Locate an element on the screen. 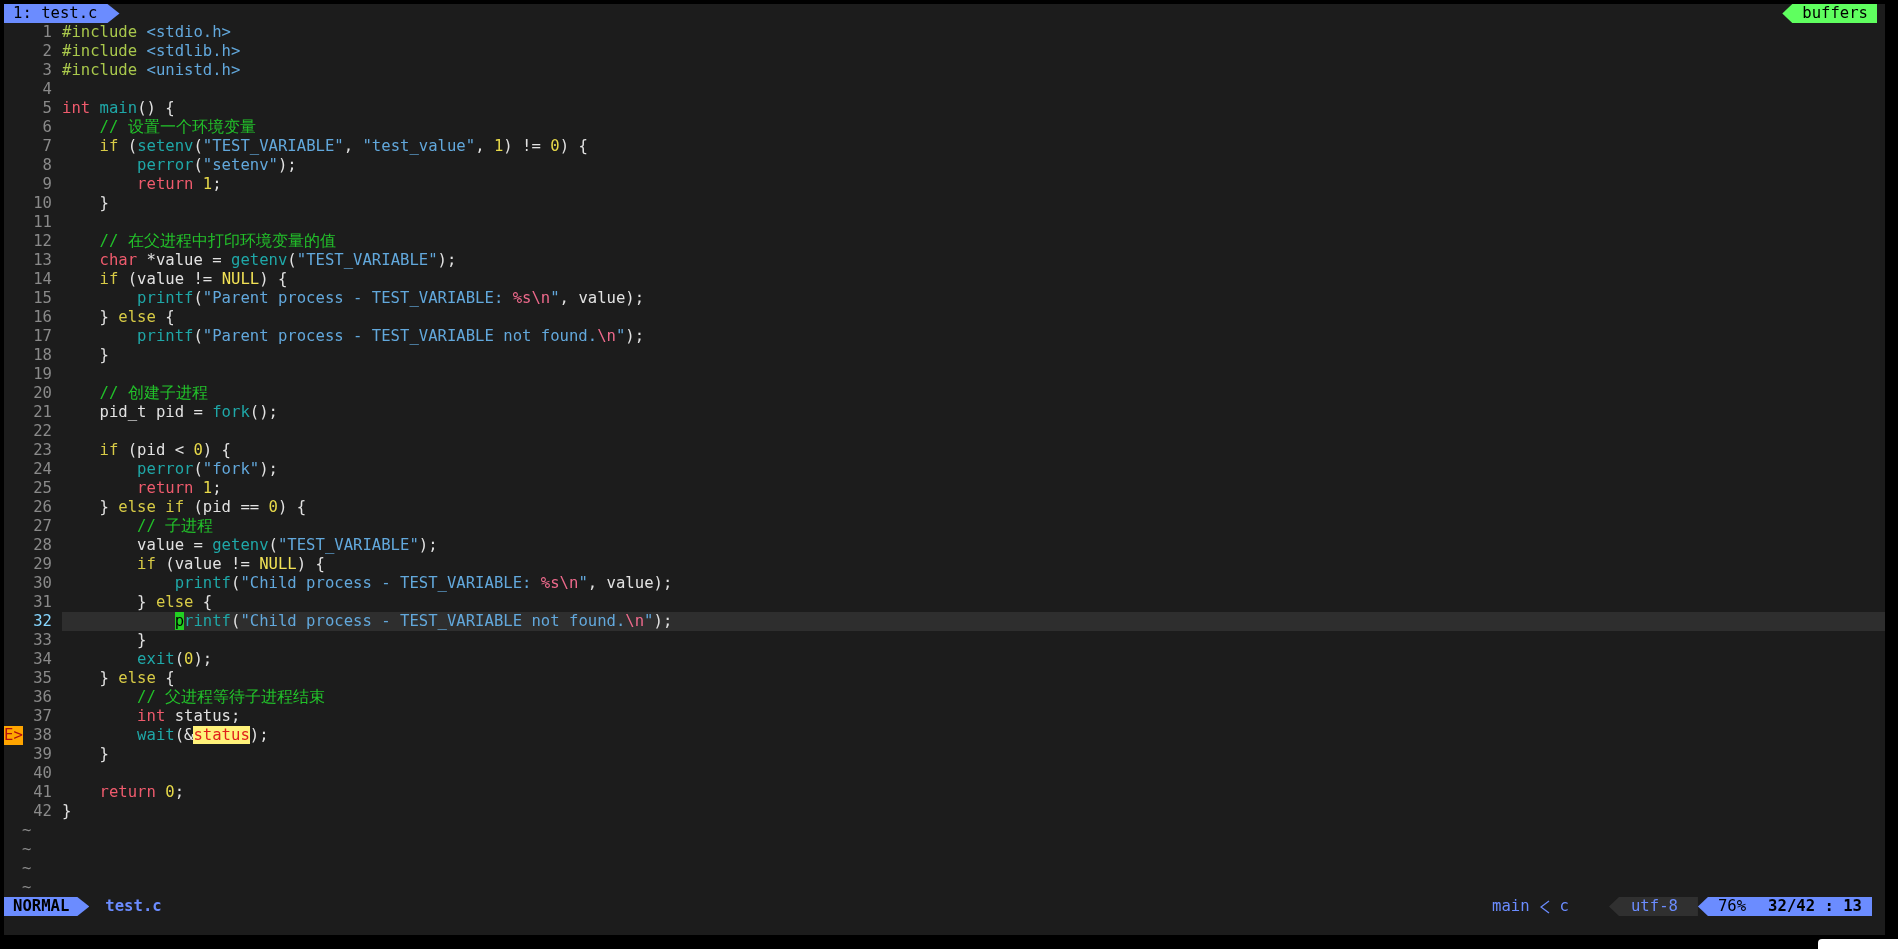 The image size is (1898, 949). line-number: 24 is located at coordinates (42, 469).